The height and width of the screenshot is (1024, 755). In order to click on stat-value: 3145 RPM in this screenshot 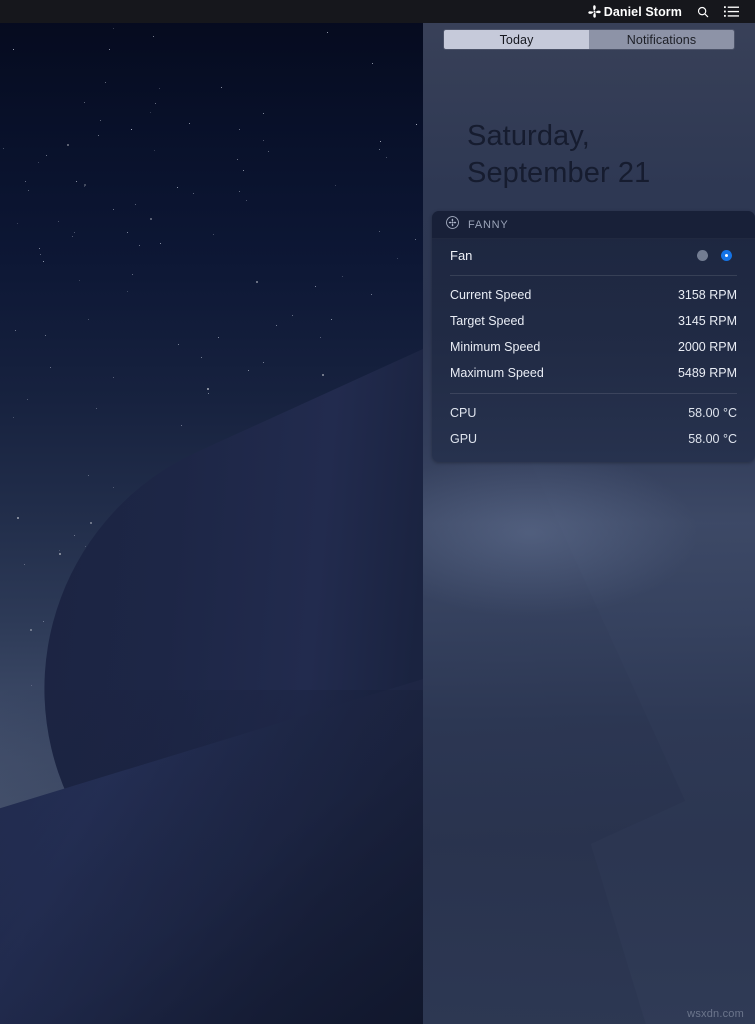, I will do `click(707, 321)`.